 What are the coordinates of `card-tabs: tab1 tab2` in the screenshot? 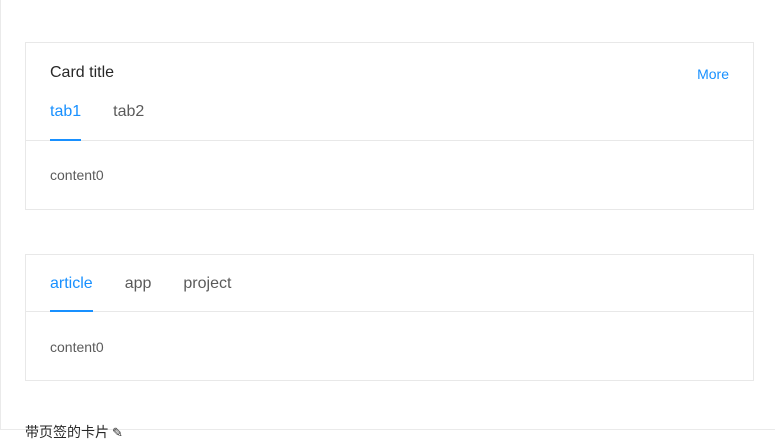 It's located at (97, 122).